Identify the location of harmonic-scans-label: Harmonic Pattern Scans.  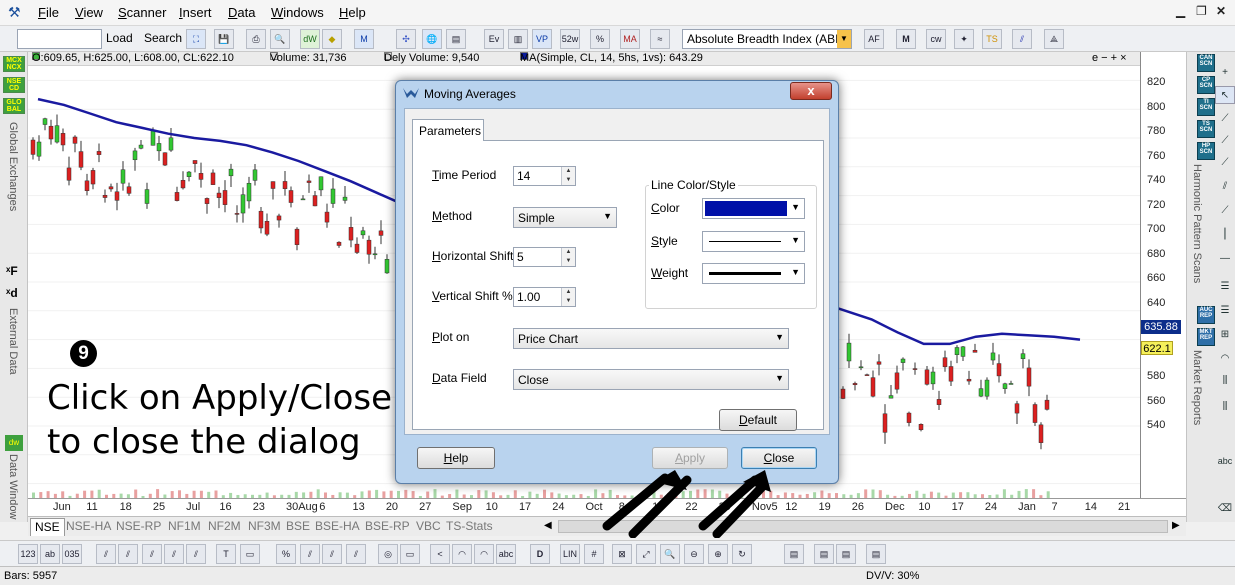
(1197, 223).